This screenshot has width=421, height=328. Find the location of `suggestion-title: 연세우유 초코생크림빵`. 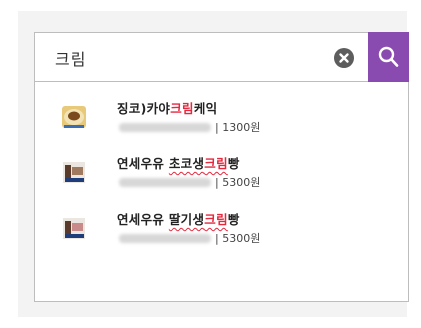

suggestion-title: 연세우유 초코생크림빵 is located at coordinates (178, 163).